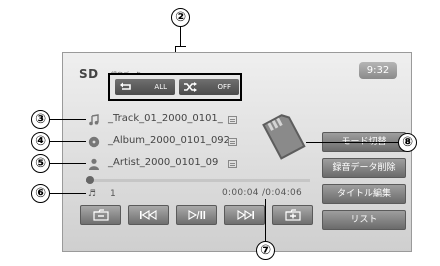 The image size is (440, 266). What do you see at coordinates (364, 194) in the screenshot?
I see `edit-title-button: タイトル編集` at bounding box center [364, 194].